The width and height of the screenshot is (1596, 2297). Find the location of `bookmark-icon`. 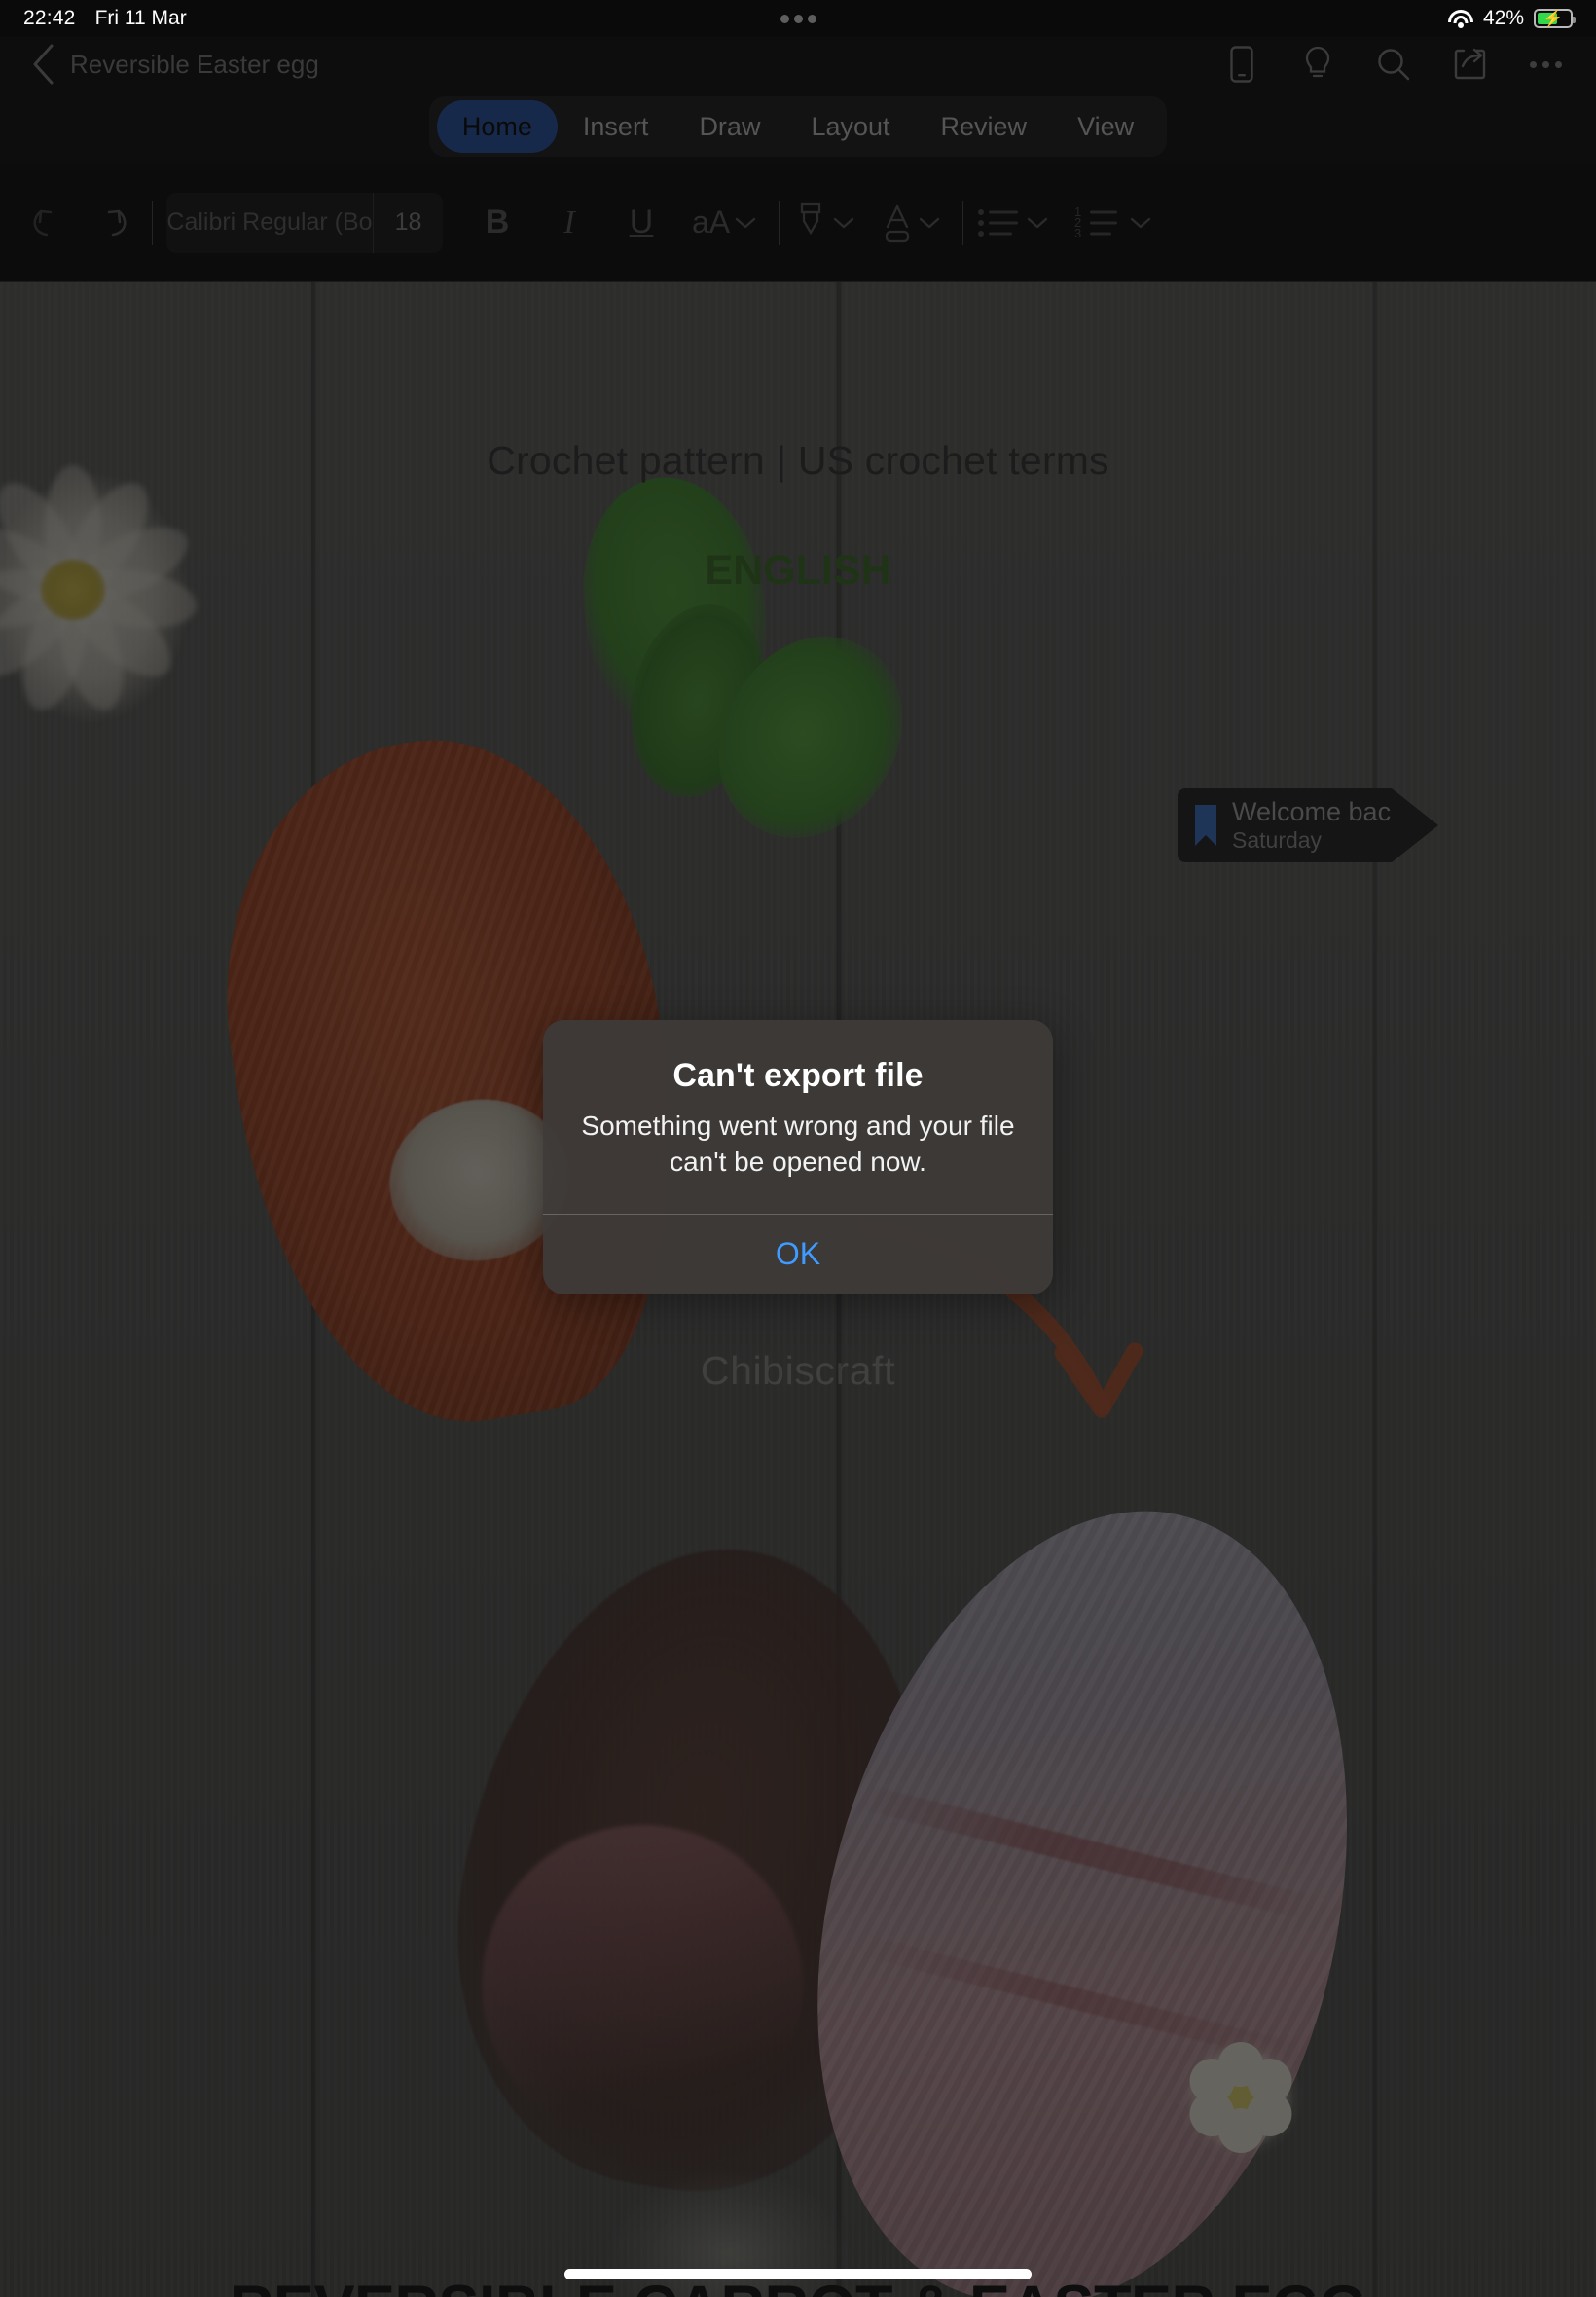

bookmark-icon is located at coordinates (1205, 825).